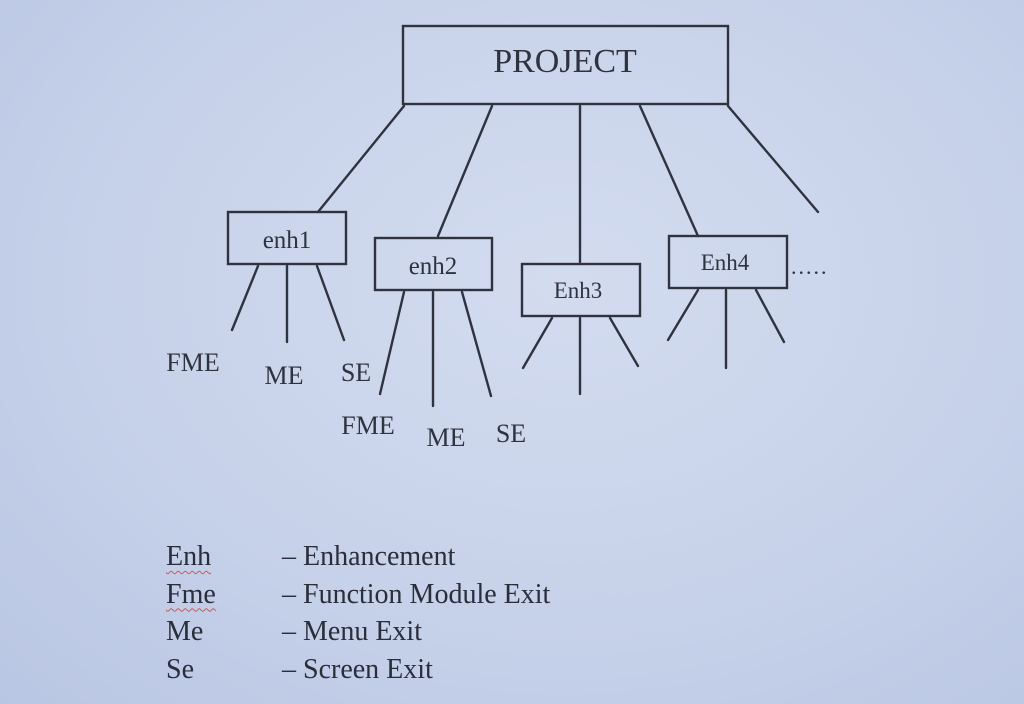 The height and width of the screenshot is (704, 1024). I want to click on enh4-branch-right, so click(770, 316).